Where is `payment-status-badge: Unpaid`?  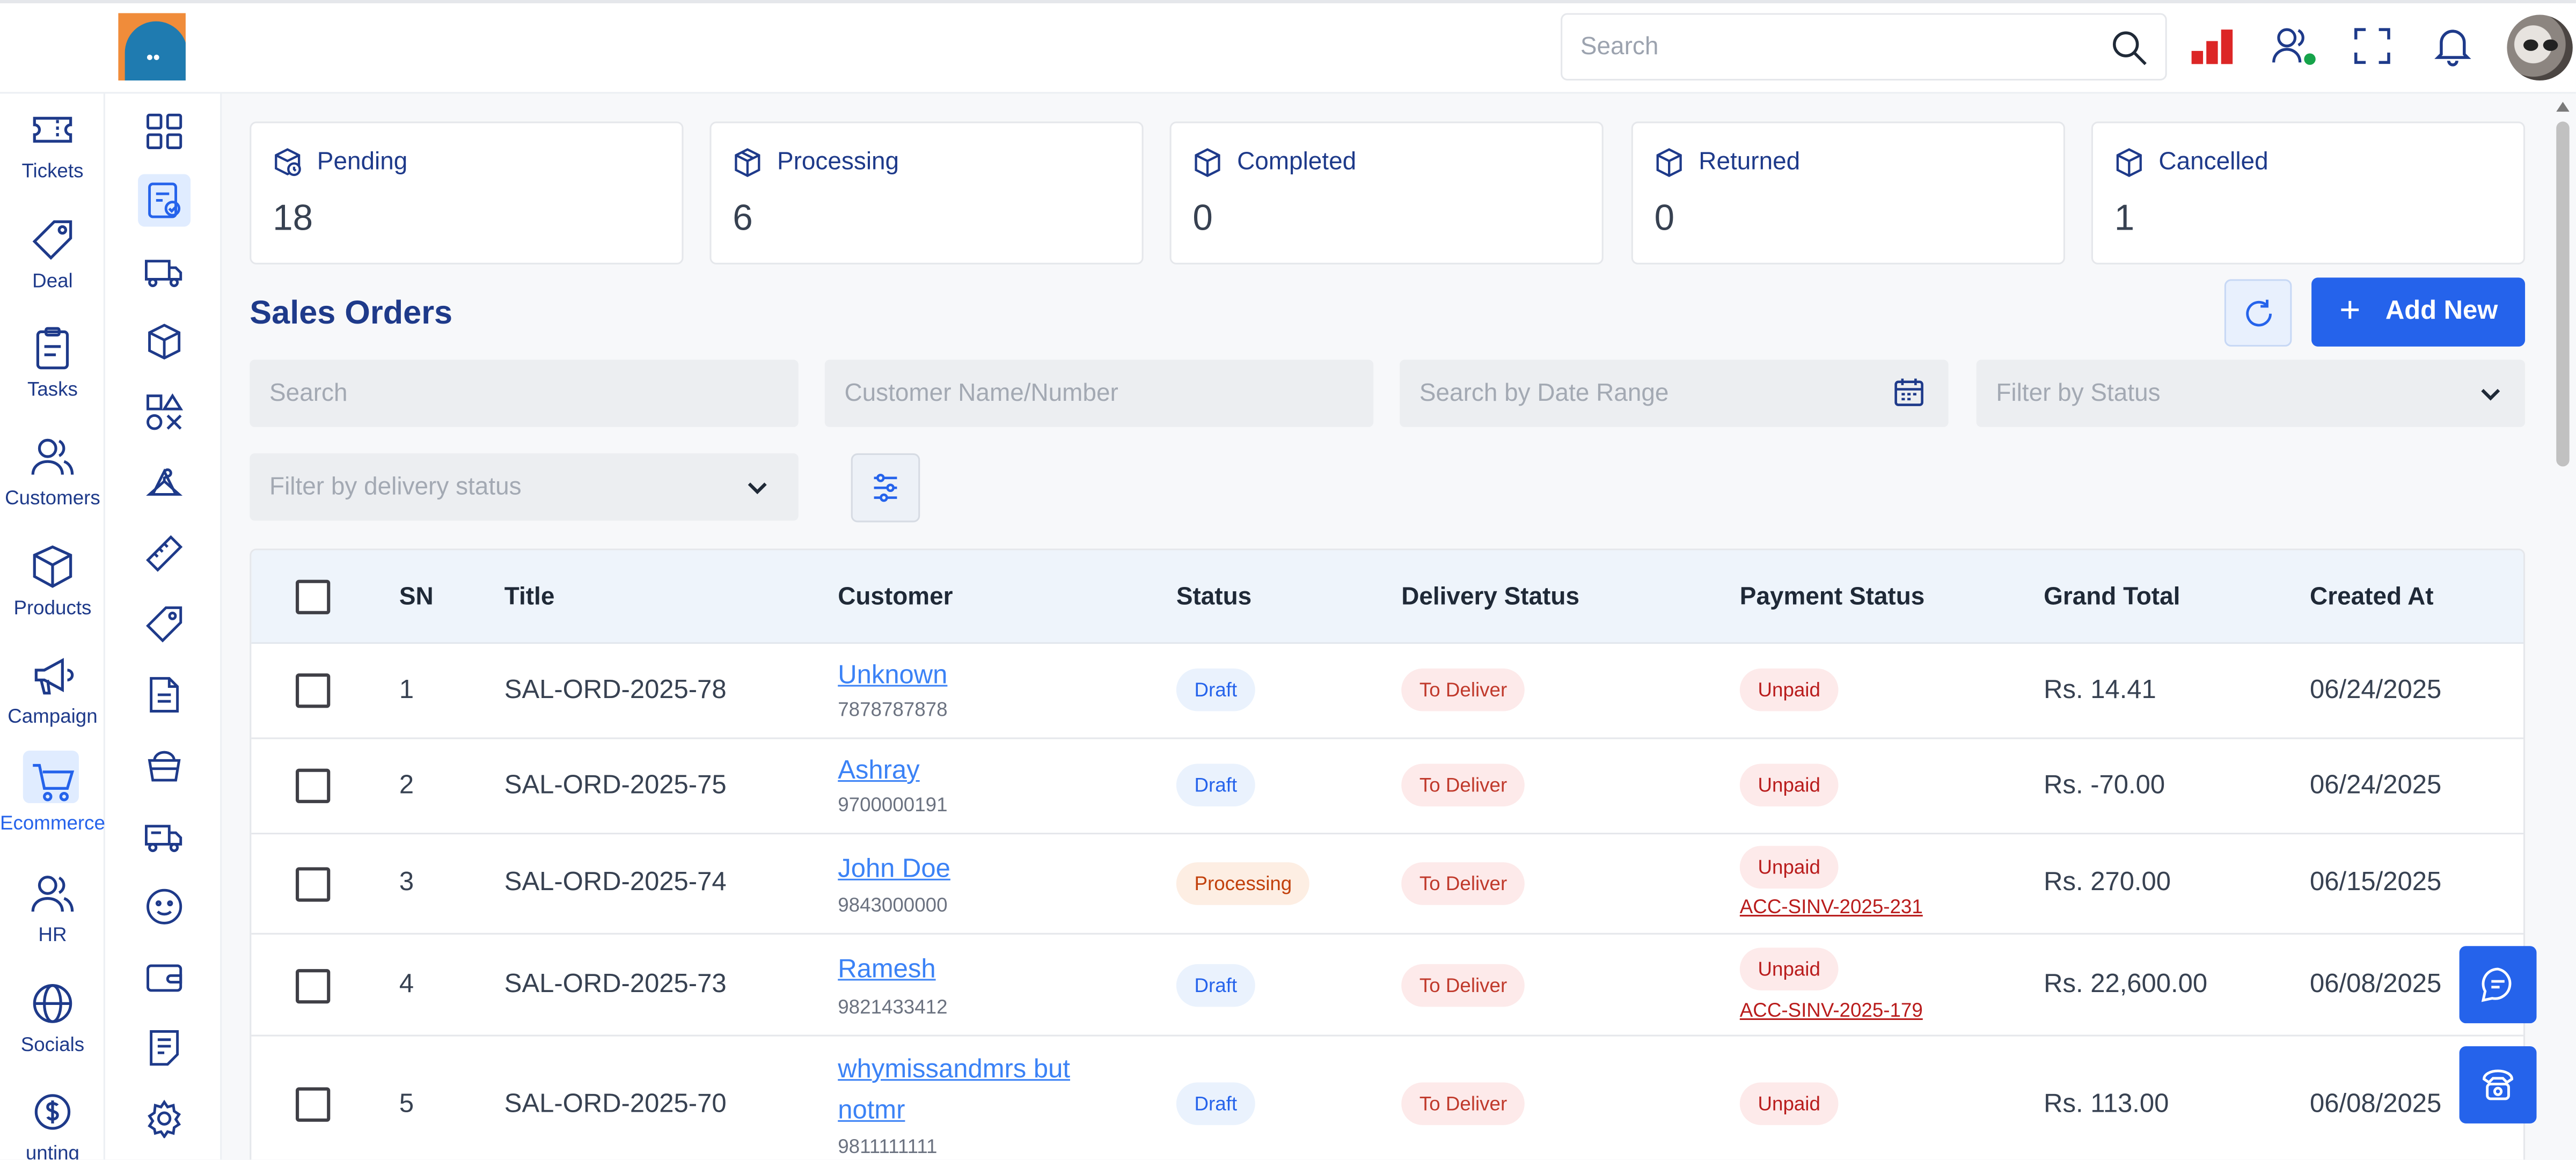
payment-status-badge: Unpaid is located at coordinates (1789, 969).